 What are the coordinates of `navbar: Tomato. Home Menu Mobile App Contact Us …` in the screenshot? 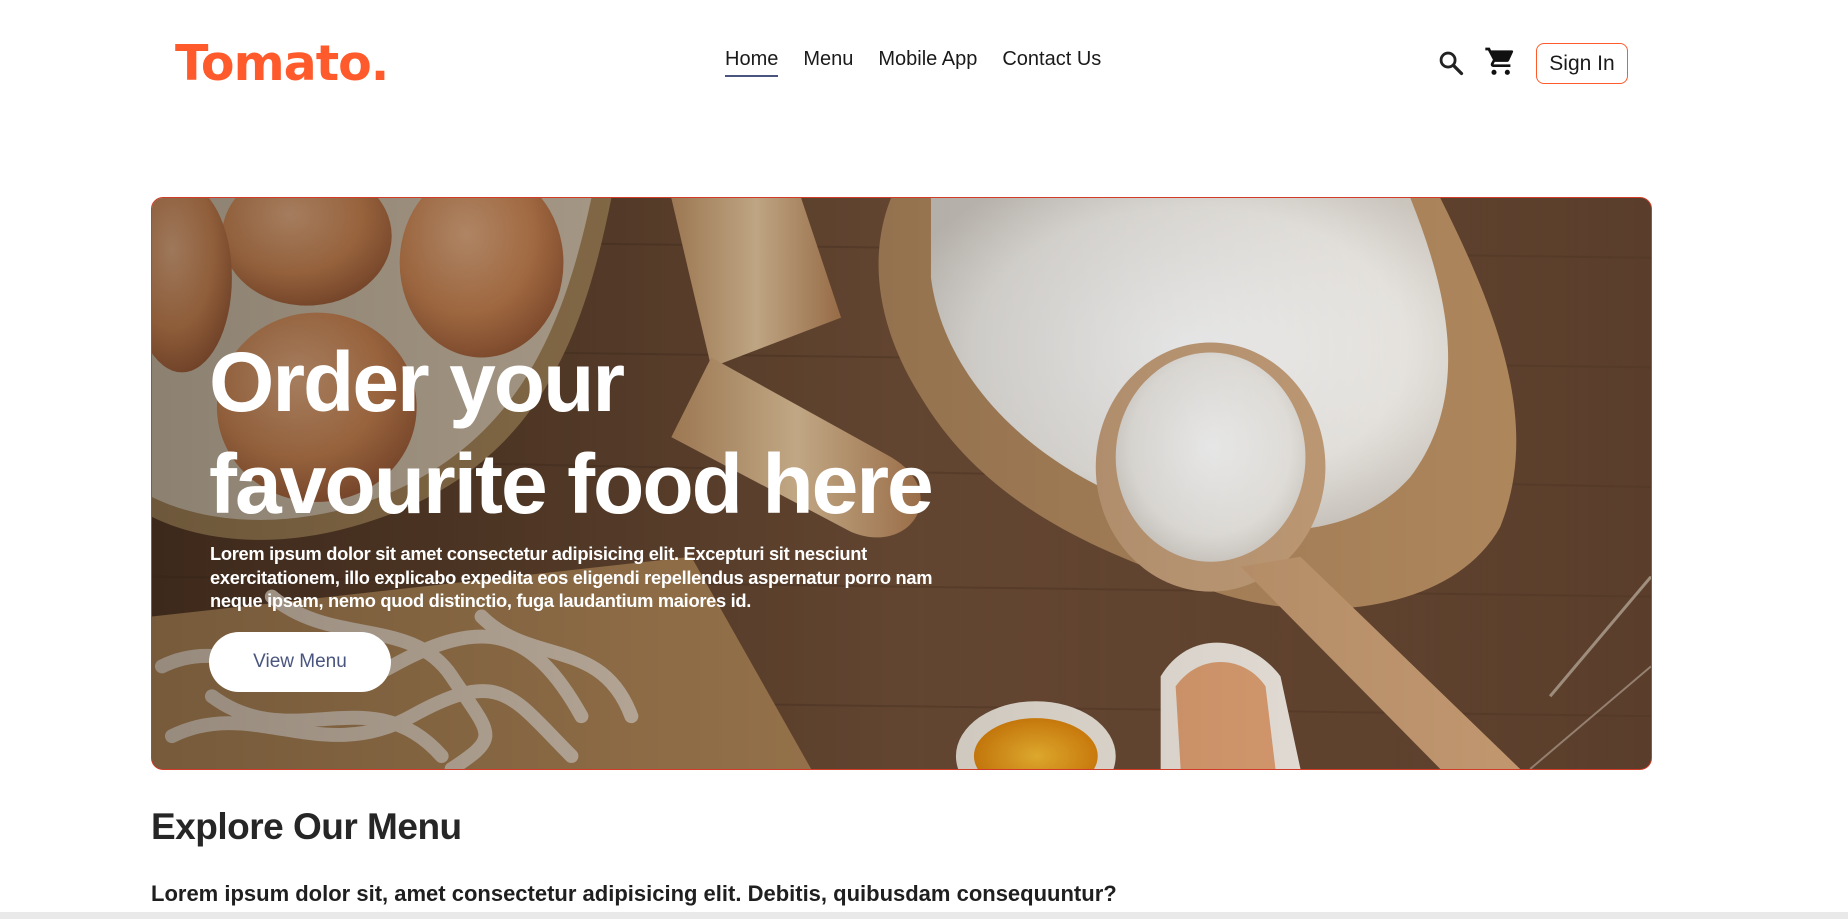 It's located at (924, 63).